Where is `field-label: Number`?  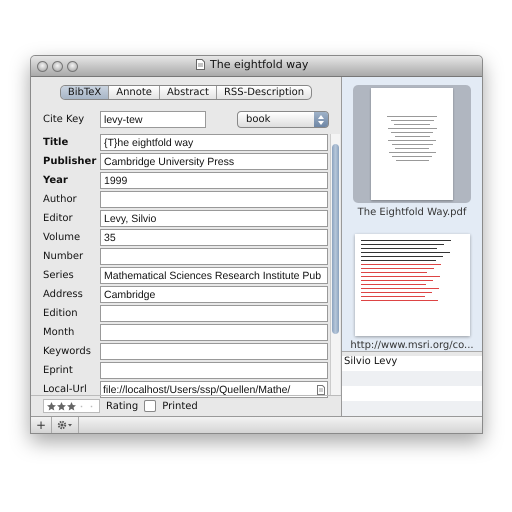
field-label: Number is located at coordinates (63, 256).